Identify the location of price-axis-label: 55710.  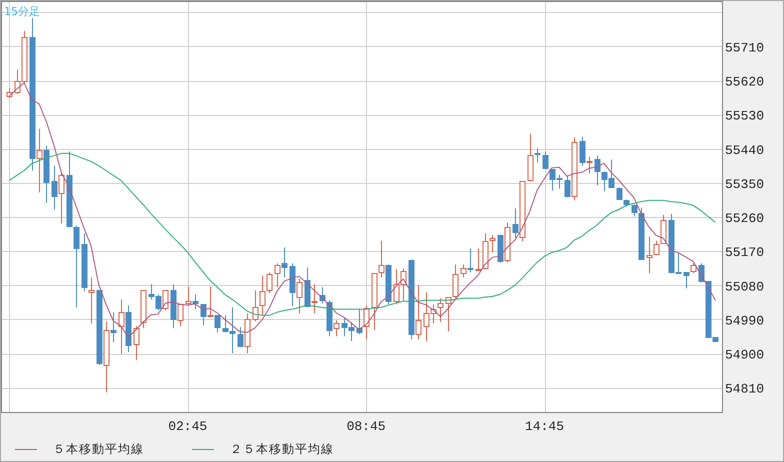
(744, 48).